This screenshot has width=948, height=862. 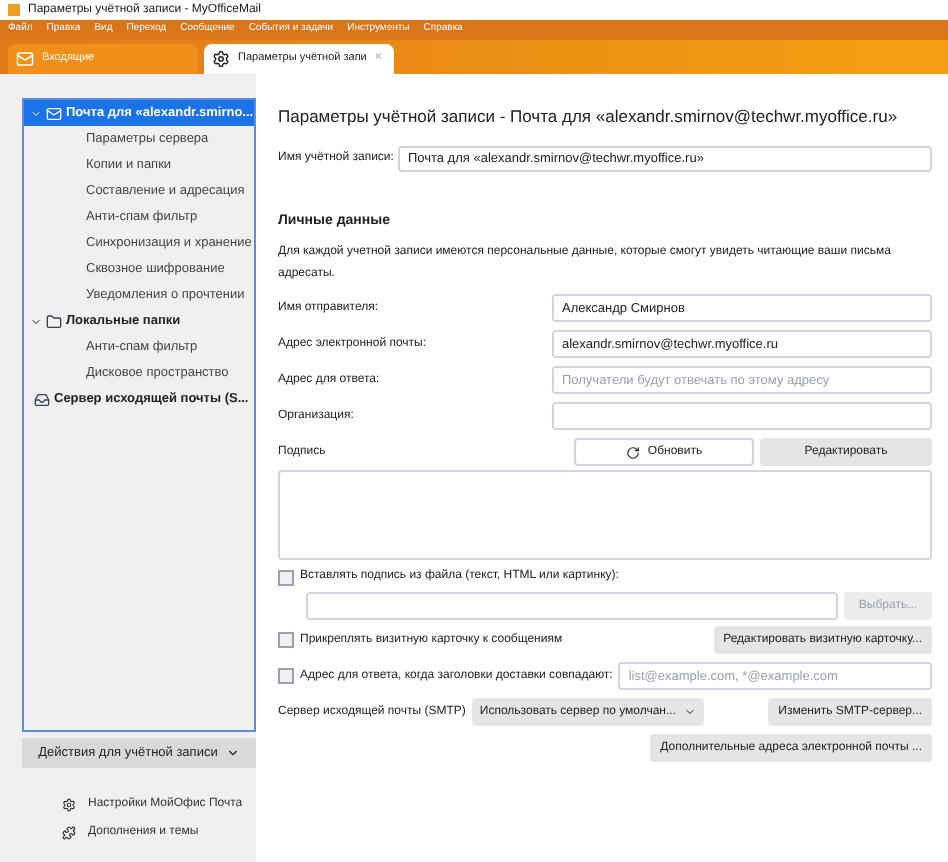 I want to click on puzzle-icon, so click(x=69, y=833).